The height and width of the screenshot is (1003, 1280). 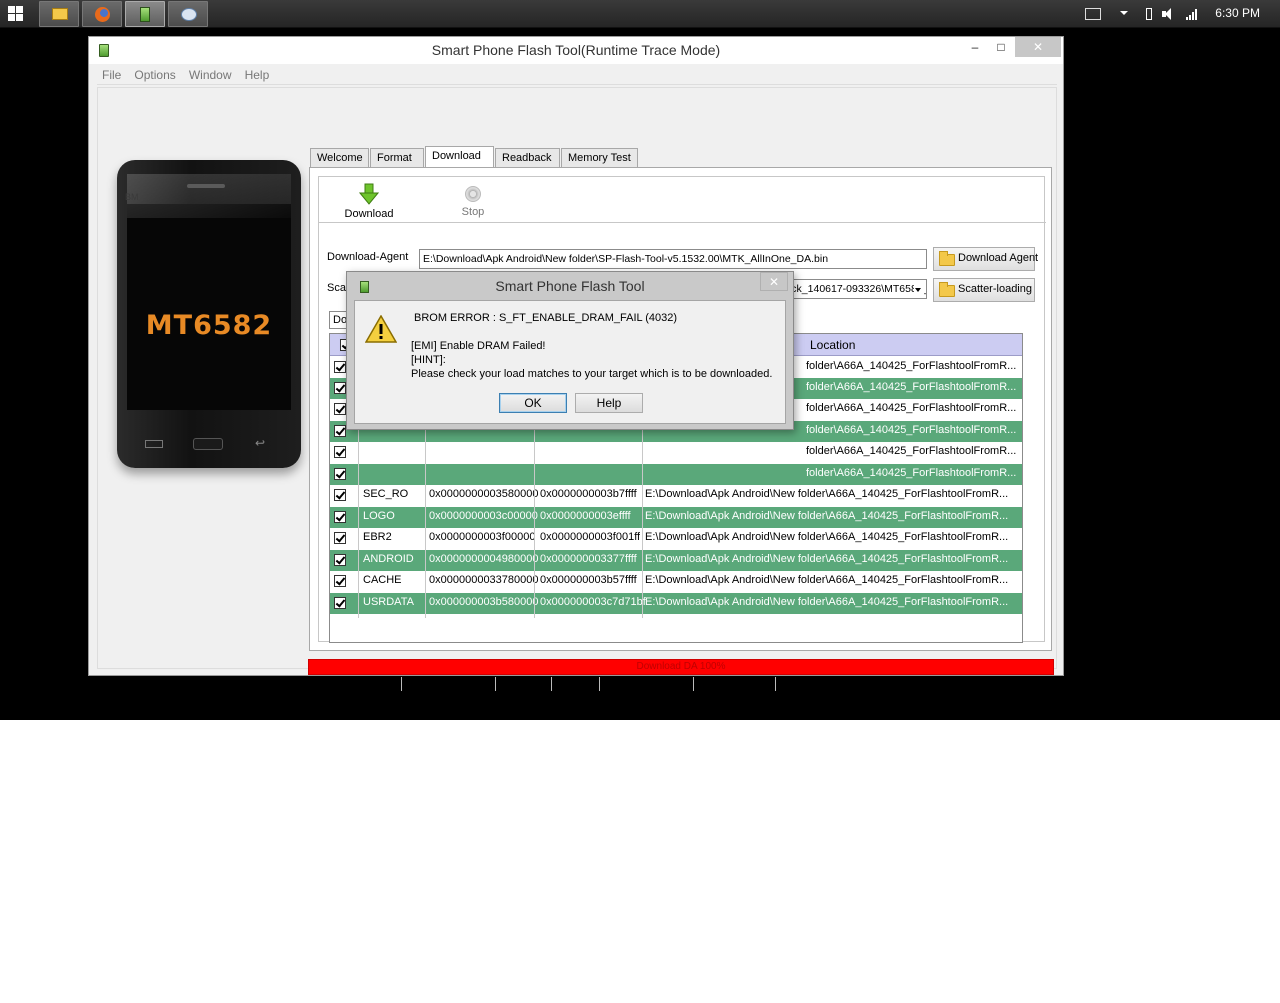 I want to click on row-begin-address: 0x0000000033780000, so click(x=484, y=580).